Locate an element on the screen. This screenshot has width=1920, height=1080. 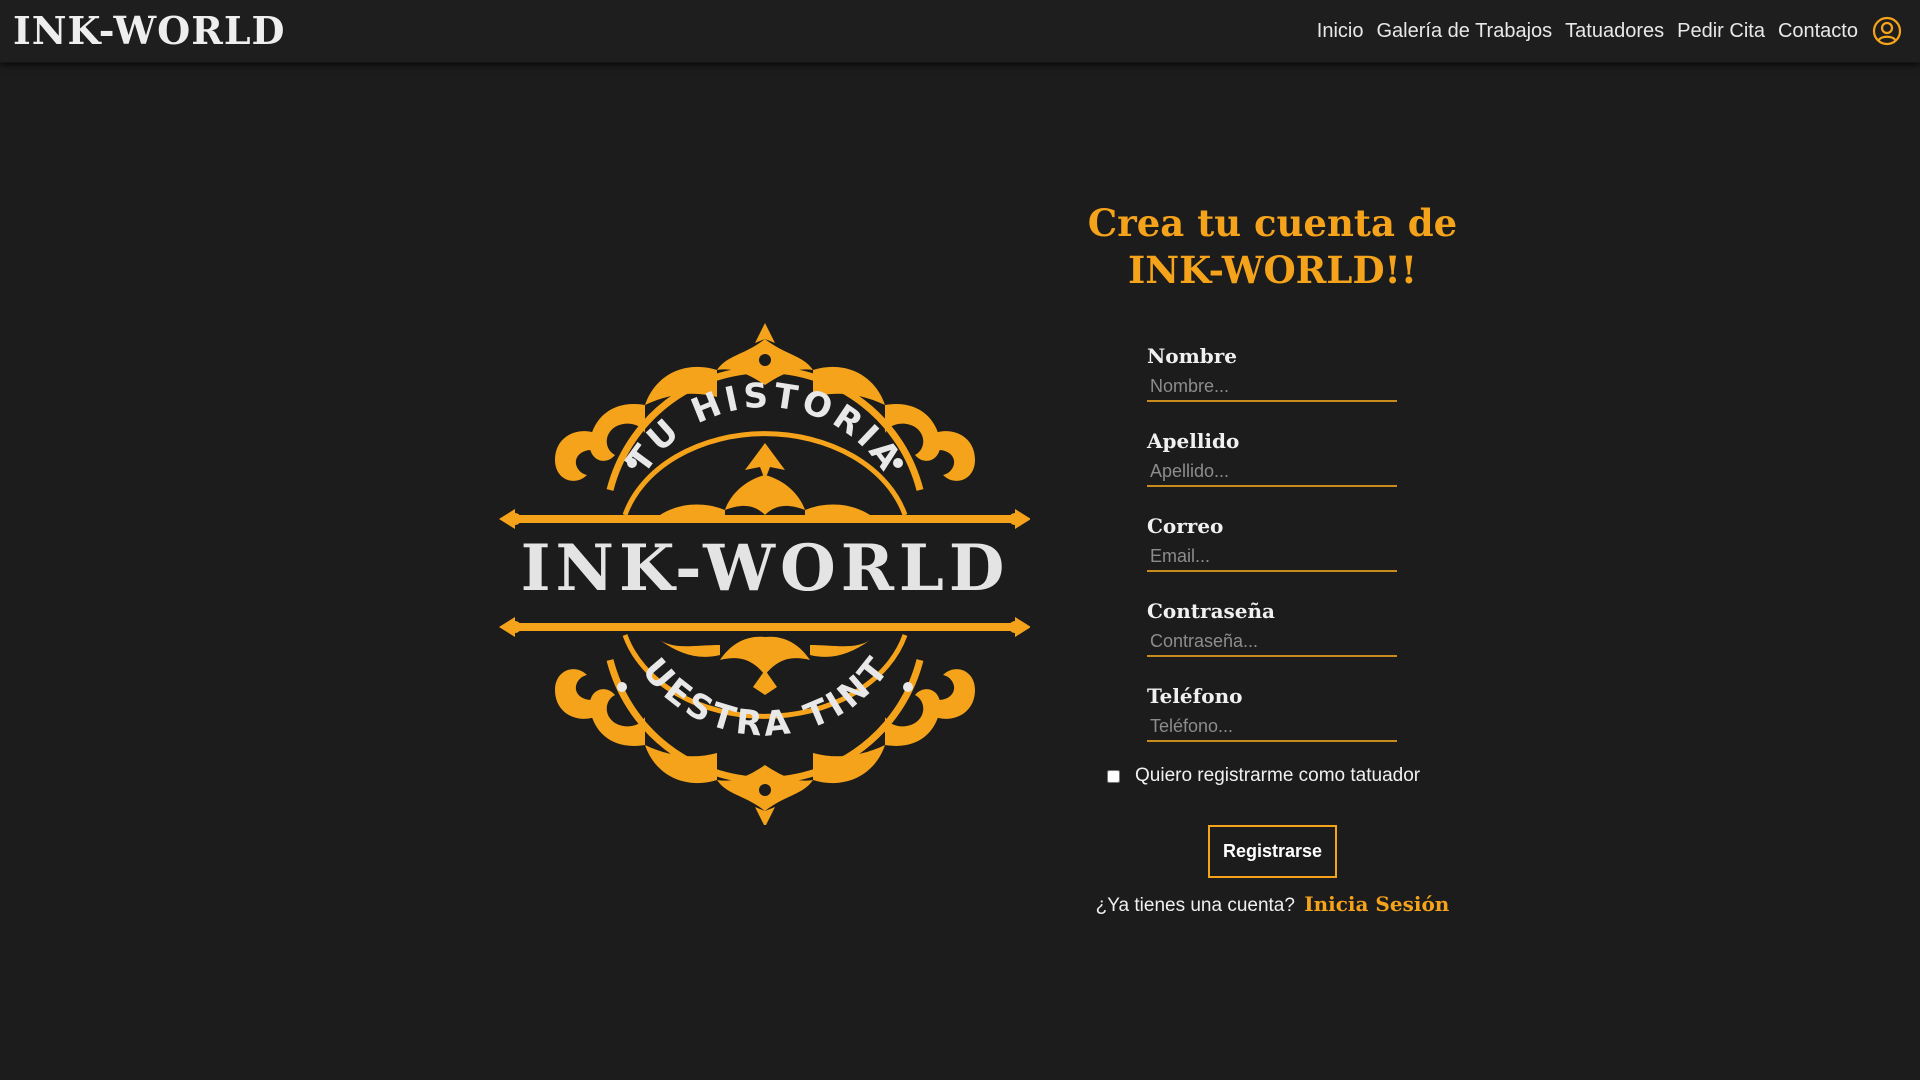
apellido-label: Apellido is located at coordinates (1193, 441).